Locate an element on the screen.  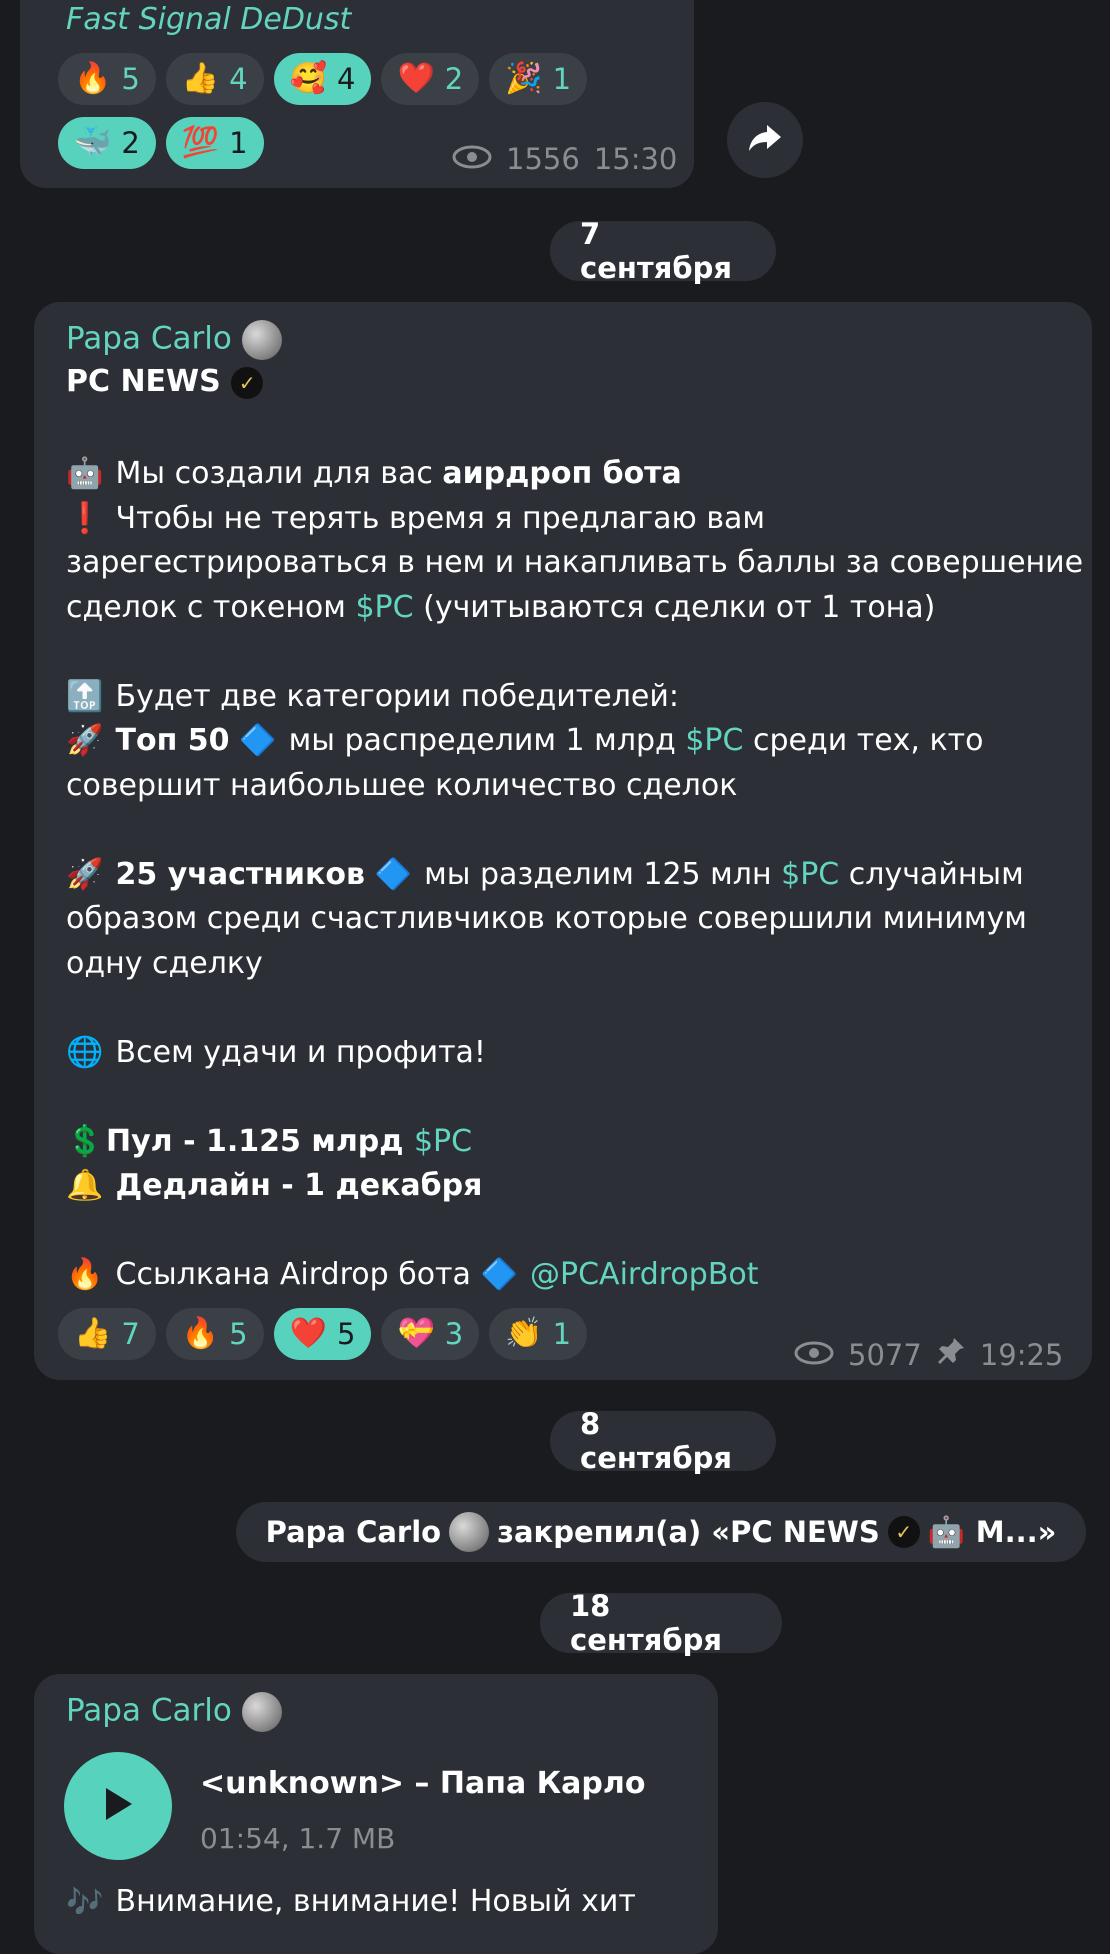
audio-play-button is located at coordinates (118, 1806).